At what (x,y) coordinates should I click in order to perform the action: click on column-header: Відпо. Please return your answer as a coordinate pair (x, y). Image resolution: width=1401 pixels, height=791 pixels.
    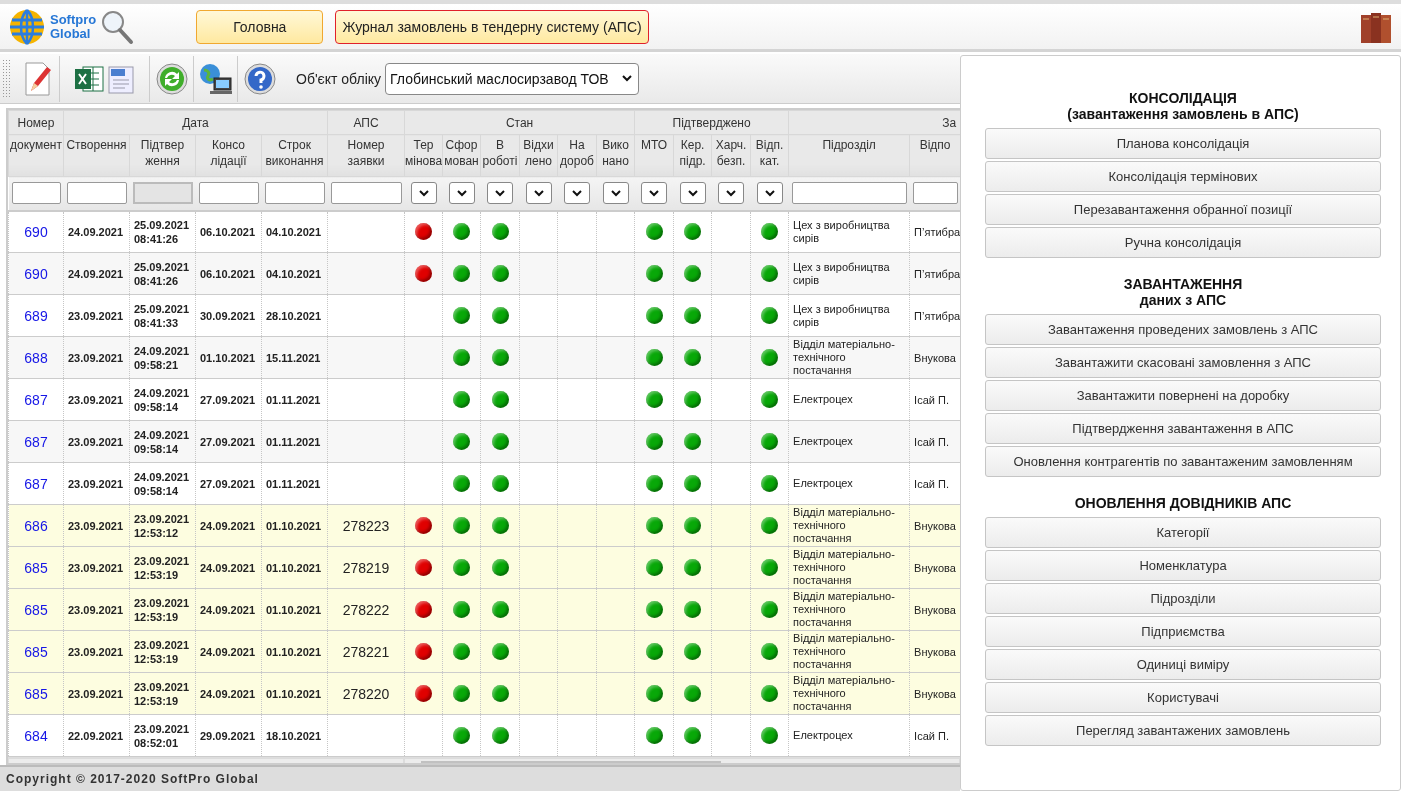
    Looking at the image, I should click on (934, 155).